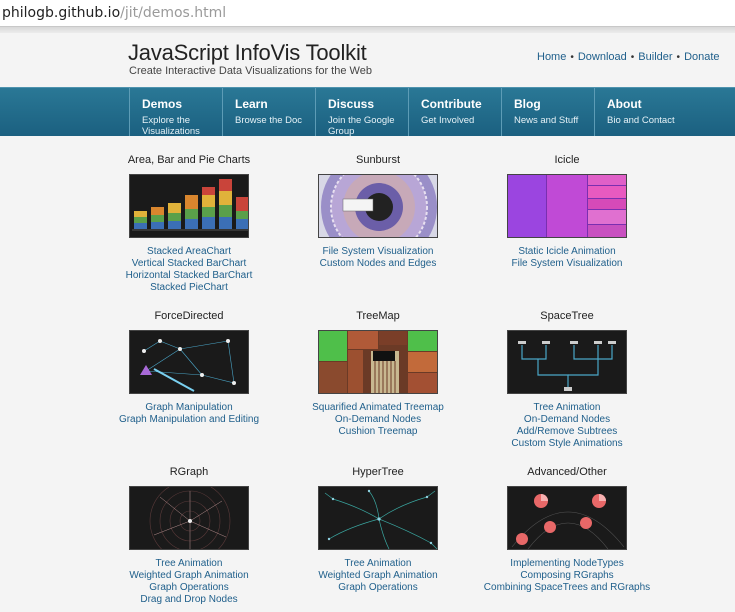 Image resolution: width=735 pixels, height=612 pixels. What do you see at coordinates (173, 13) in the screenshot?
I see `url-path: /jit/demos.html` at bounding box center [173, 13].